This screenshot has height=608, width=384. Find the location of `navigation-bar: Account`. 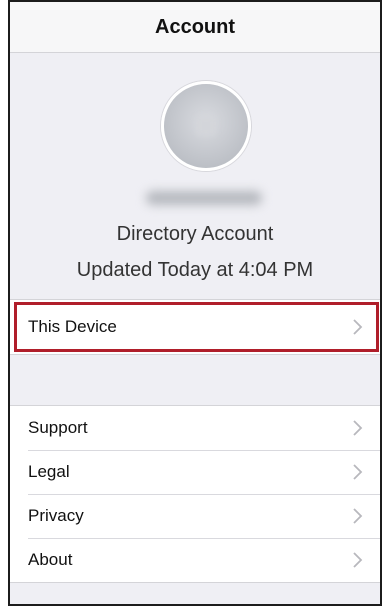

navigation-bar: Account is located at coordinates (195, 27).